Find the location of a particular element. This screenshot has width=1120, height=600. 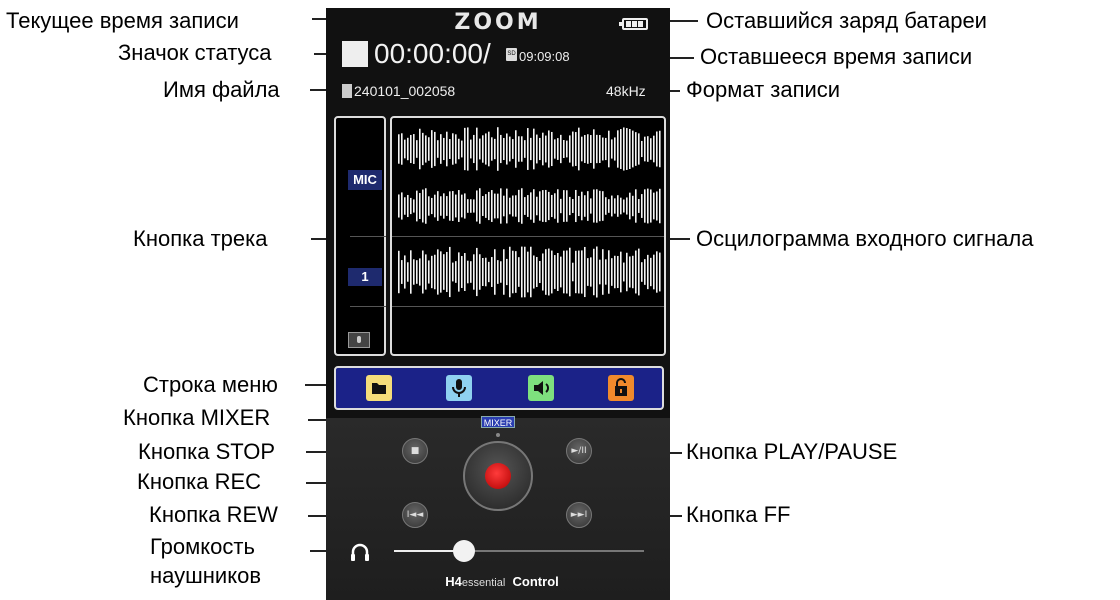

label-play-pause-button: Кнопка PLAY/PAUSE is located at coordinates (792, 451).